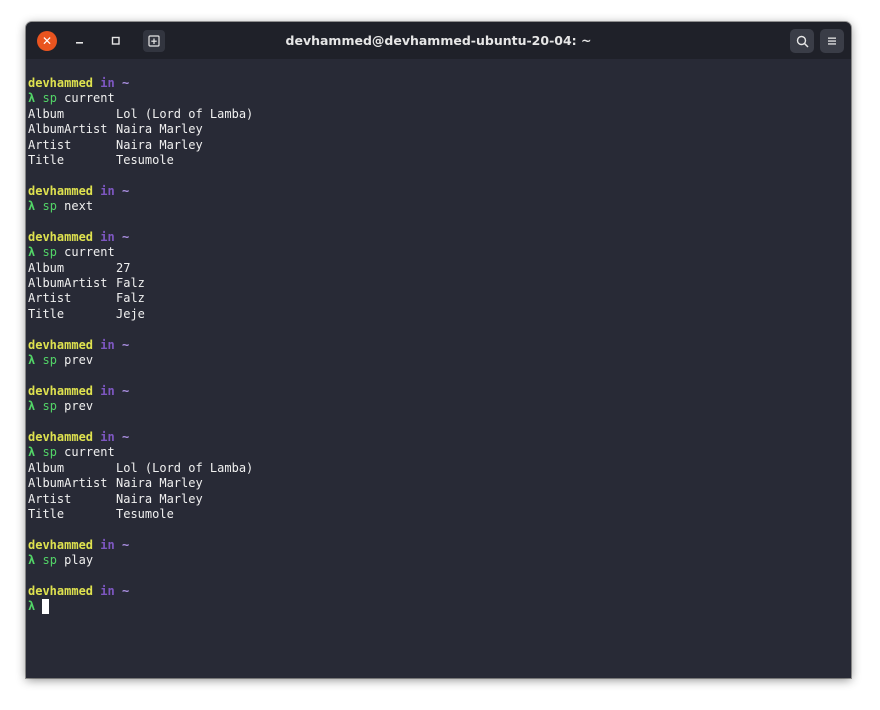  I want to click on output-line: Title Tesumole, so click(438, 160).